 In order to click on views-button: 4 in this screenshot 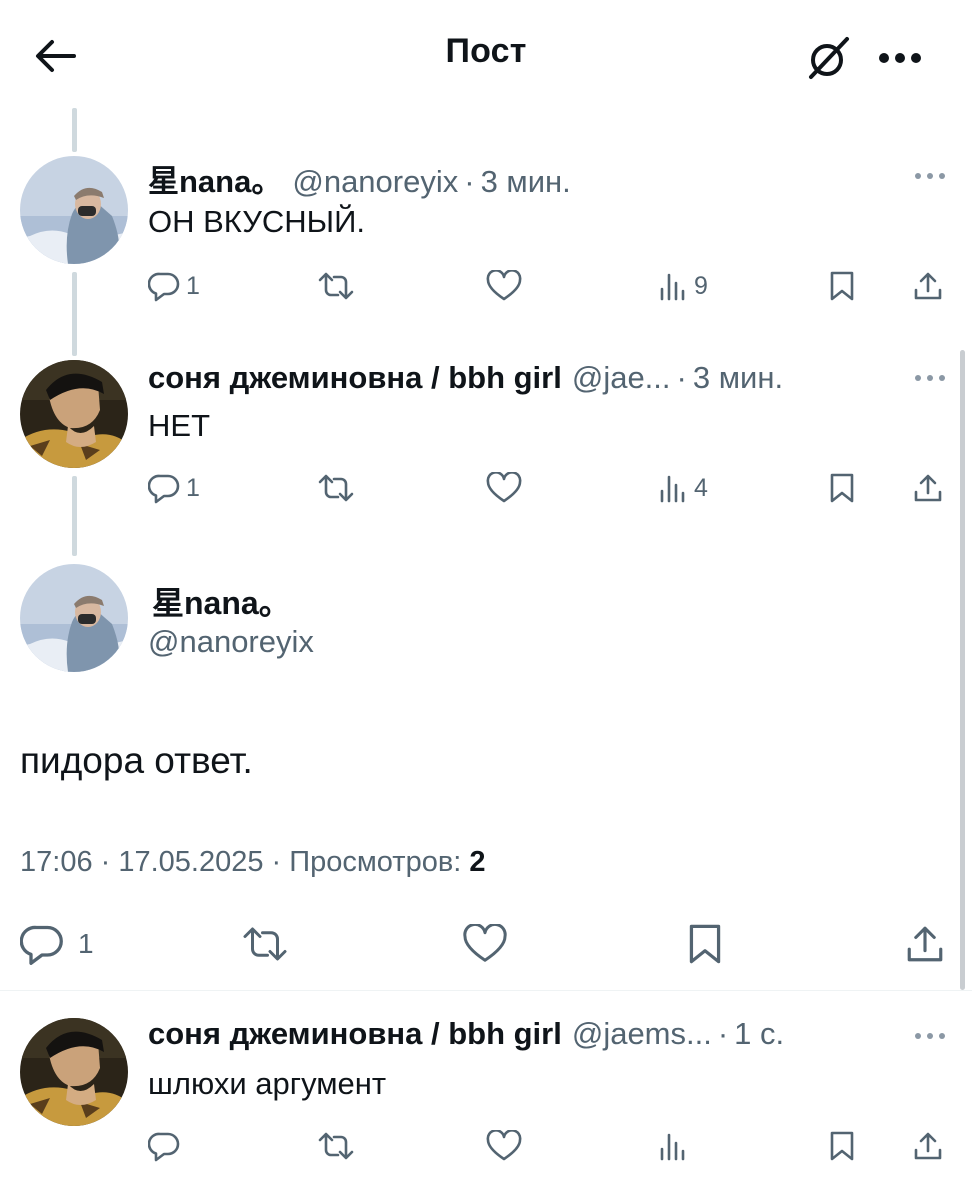, I will do `click(683, 488)`.